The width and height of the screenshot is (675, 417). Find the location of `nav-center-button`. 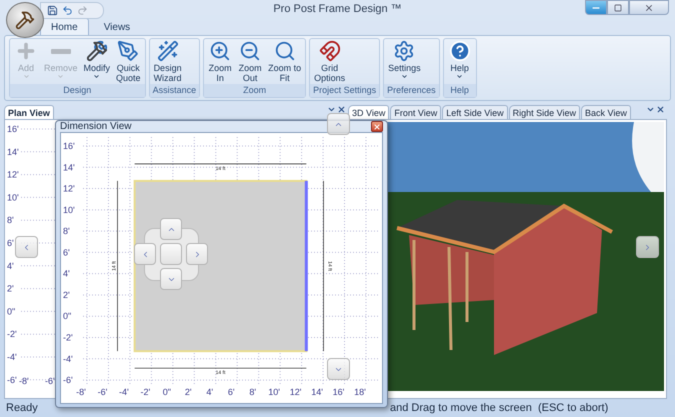

nav-center-button is located at coordinates (171, 254).